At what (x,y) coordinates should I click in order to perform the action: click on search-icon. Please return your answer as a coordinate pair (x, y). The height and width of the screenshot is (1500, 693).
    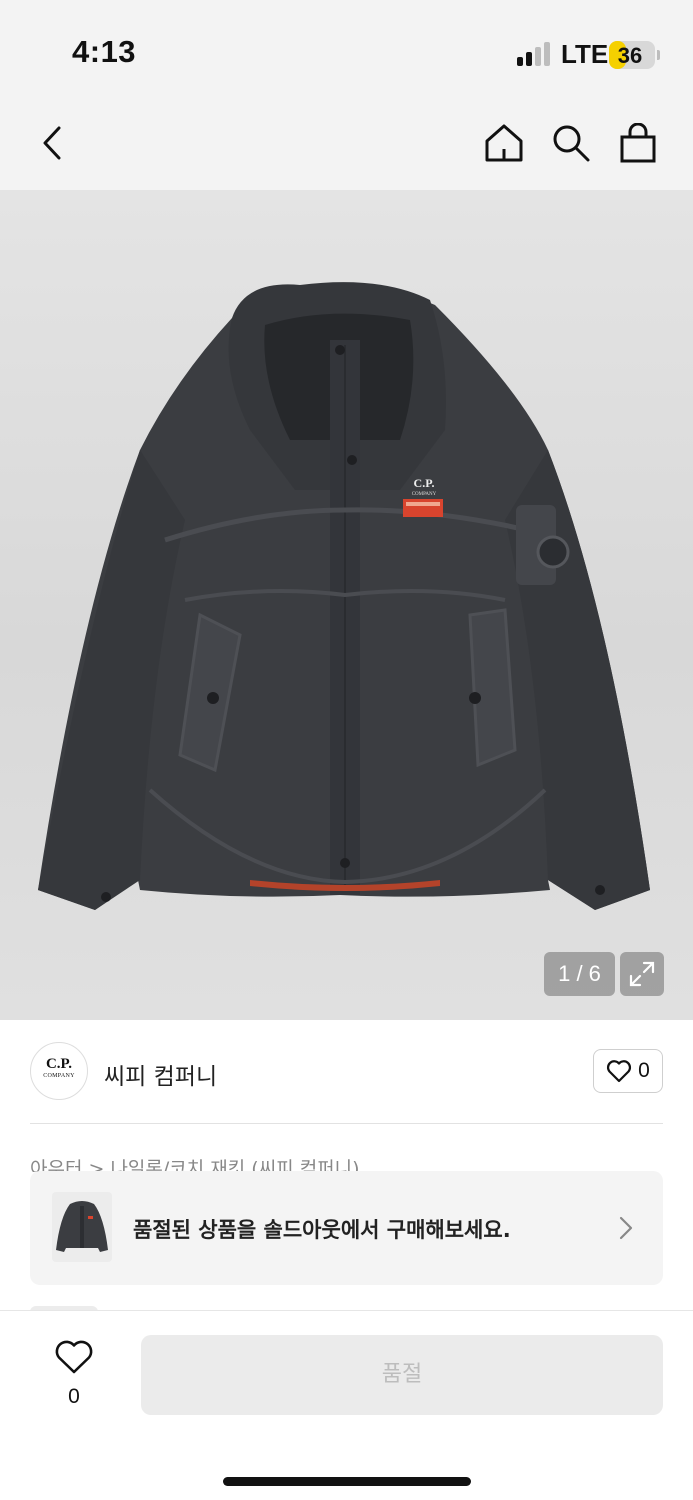
    Looking at the image, I should click on (571, 143).